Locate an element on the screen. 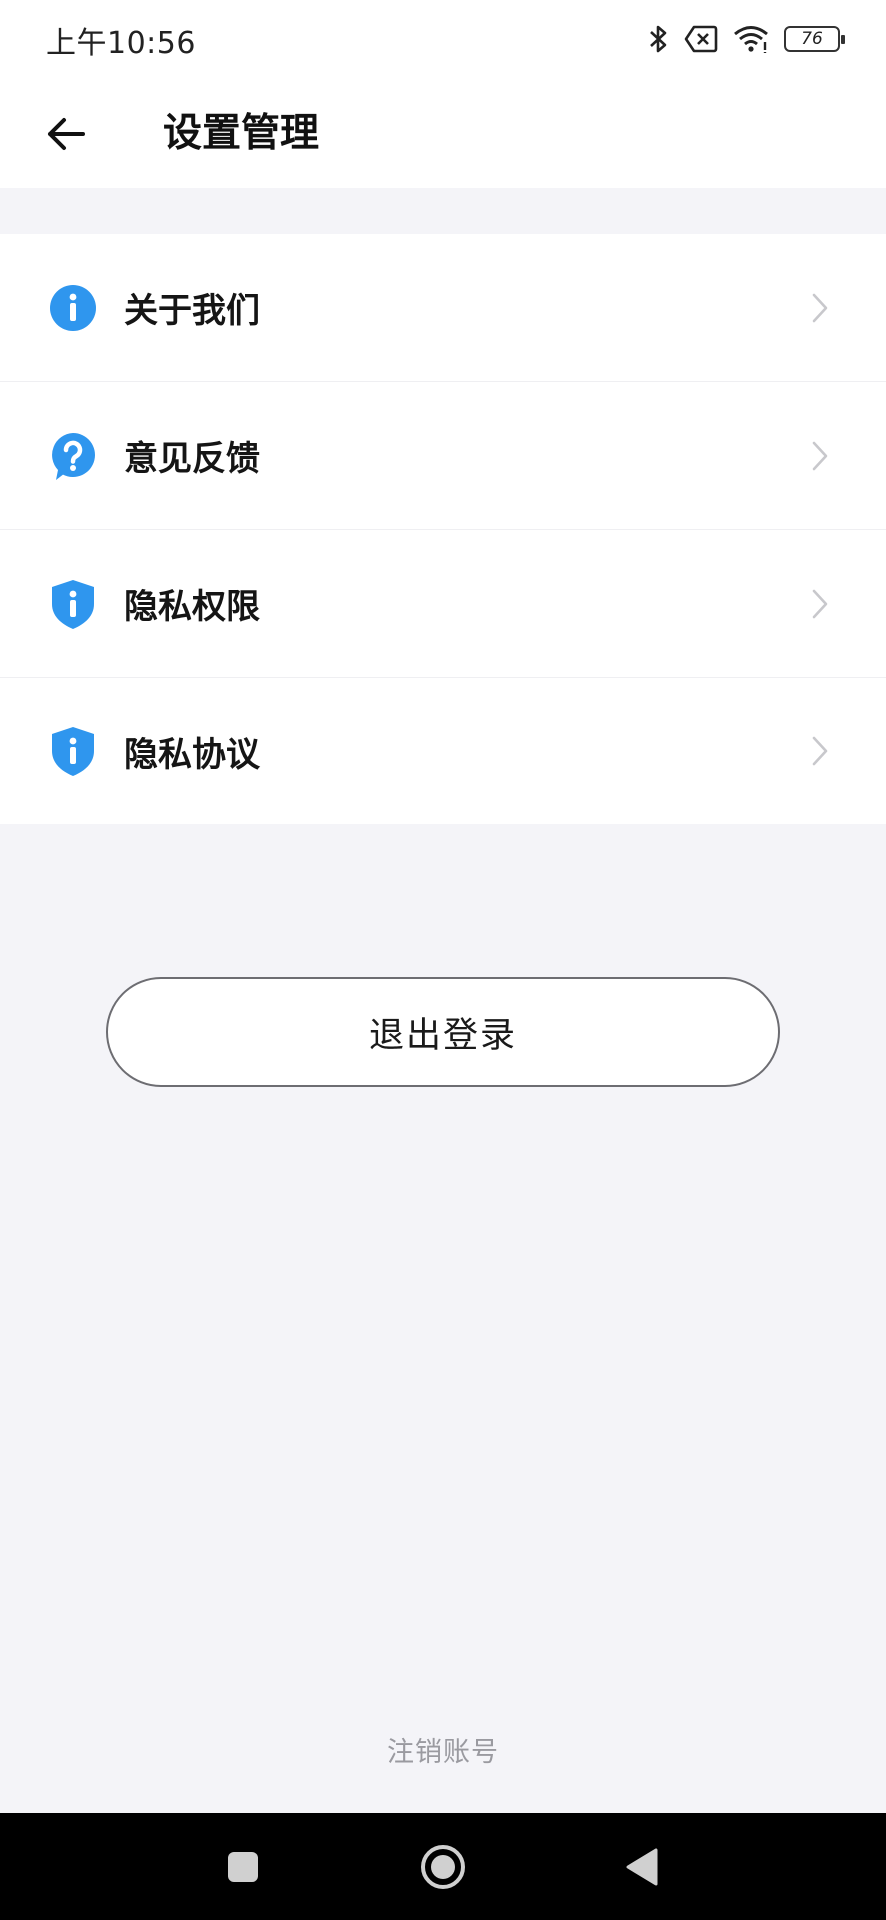  question-bubble-icon is located at coordinates (73, 456).